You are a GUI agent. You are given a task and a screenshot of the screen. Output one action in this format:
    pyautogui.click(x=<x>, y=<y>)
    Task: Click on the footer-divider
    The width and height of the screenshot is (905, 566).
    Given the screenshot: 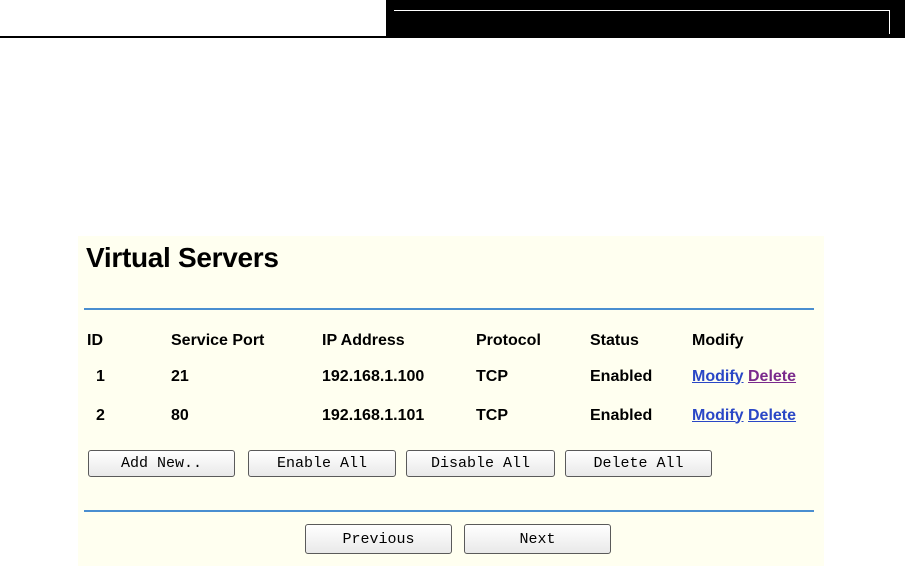 What is the action you would take?
    pyautogui.click(x=449, y=511)
    